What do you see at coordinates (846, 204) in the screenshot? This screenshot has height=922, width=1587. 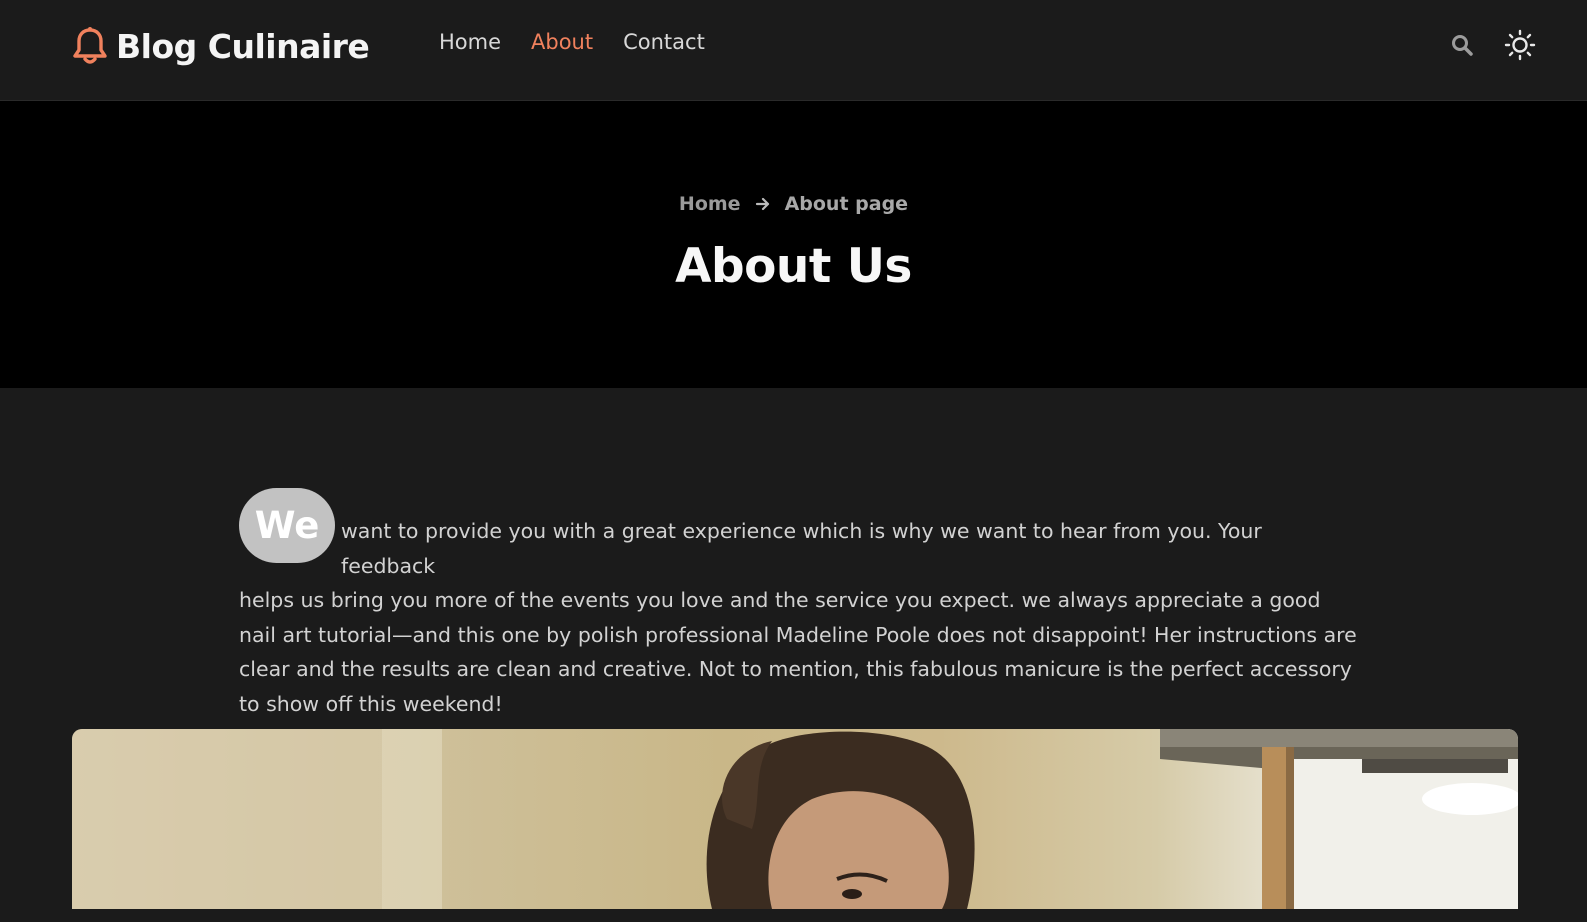 I see `breadcrumb-current: About page` at bounding box center [846, 204].